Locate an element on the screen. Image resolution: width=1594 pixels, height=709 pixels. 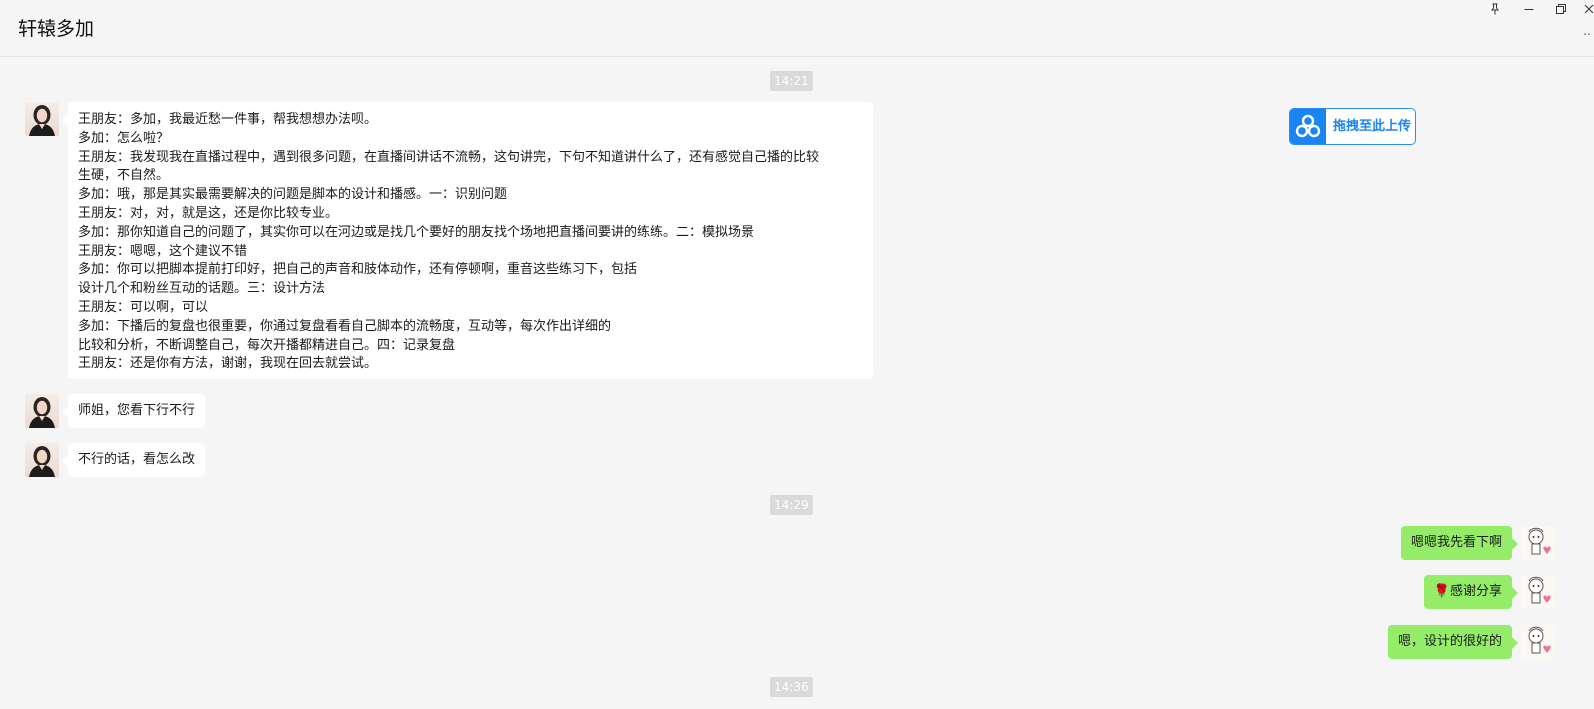
message-line: 王朋友：可以啊，可以 is located at coordinates (143, 307).